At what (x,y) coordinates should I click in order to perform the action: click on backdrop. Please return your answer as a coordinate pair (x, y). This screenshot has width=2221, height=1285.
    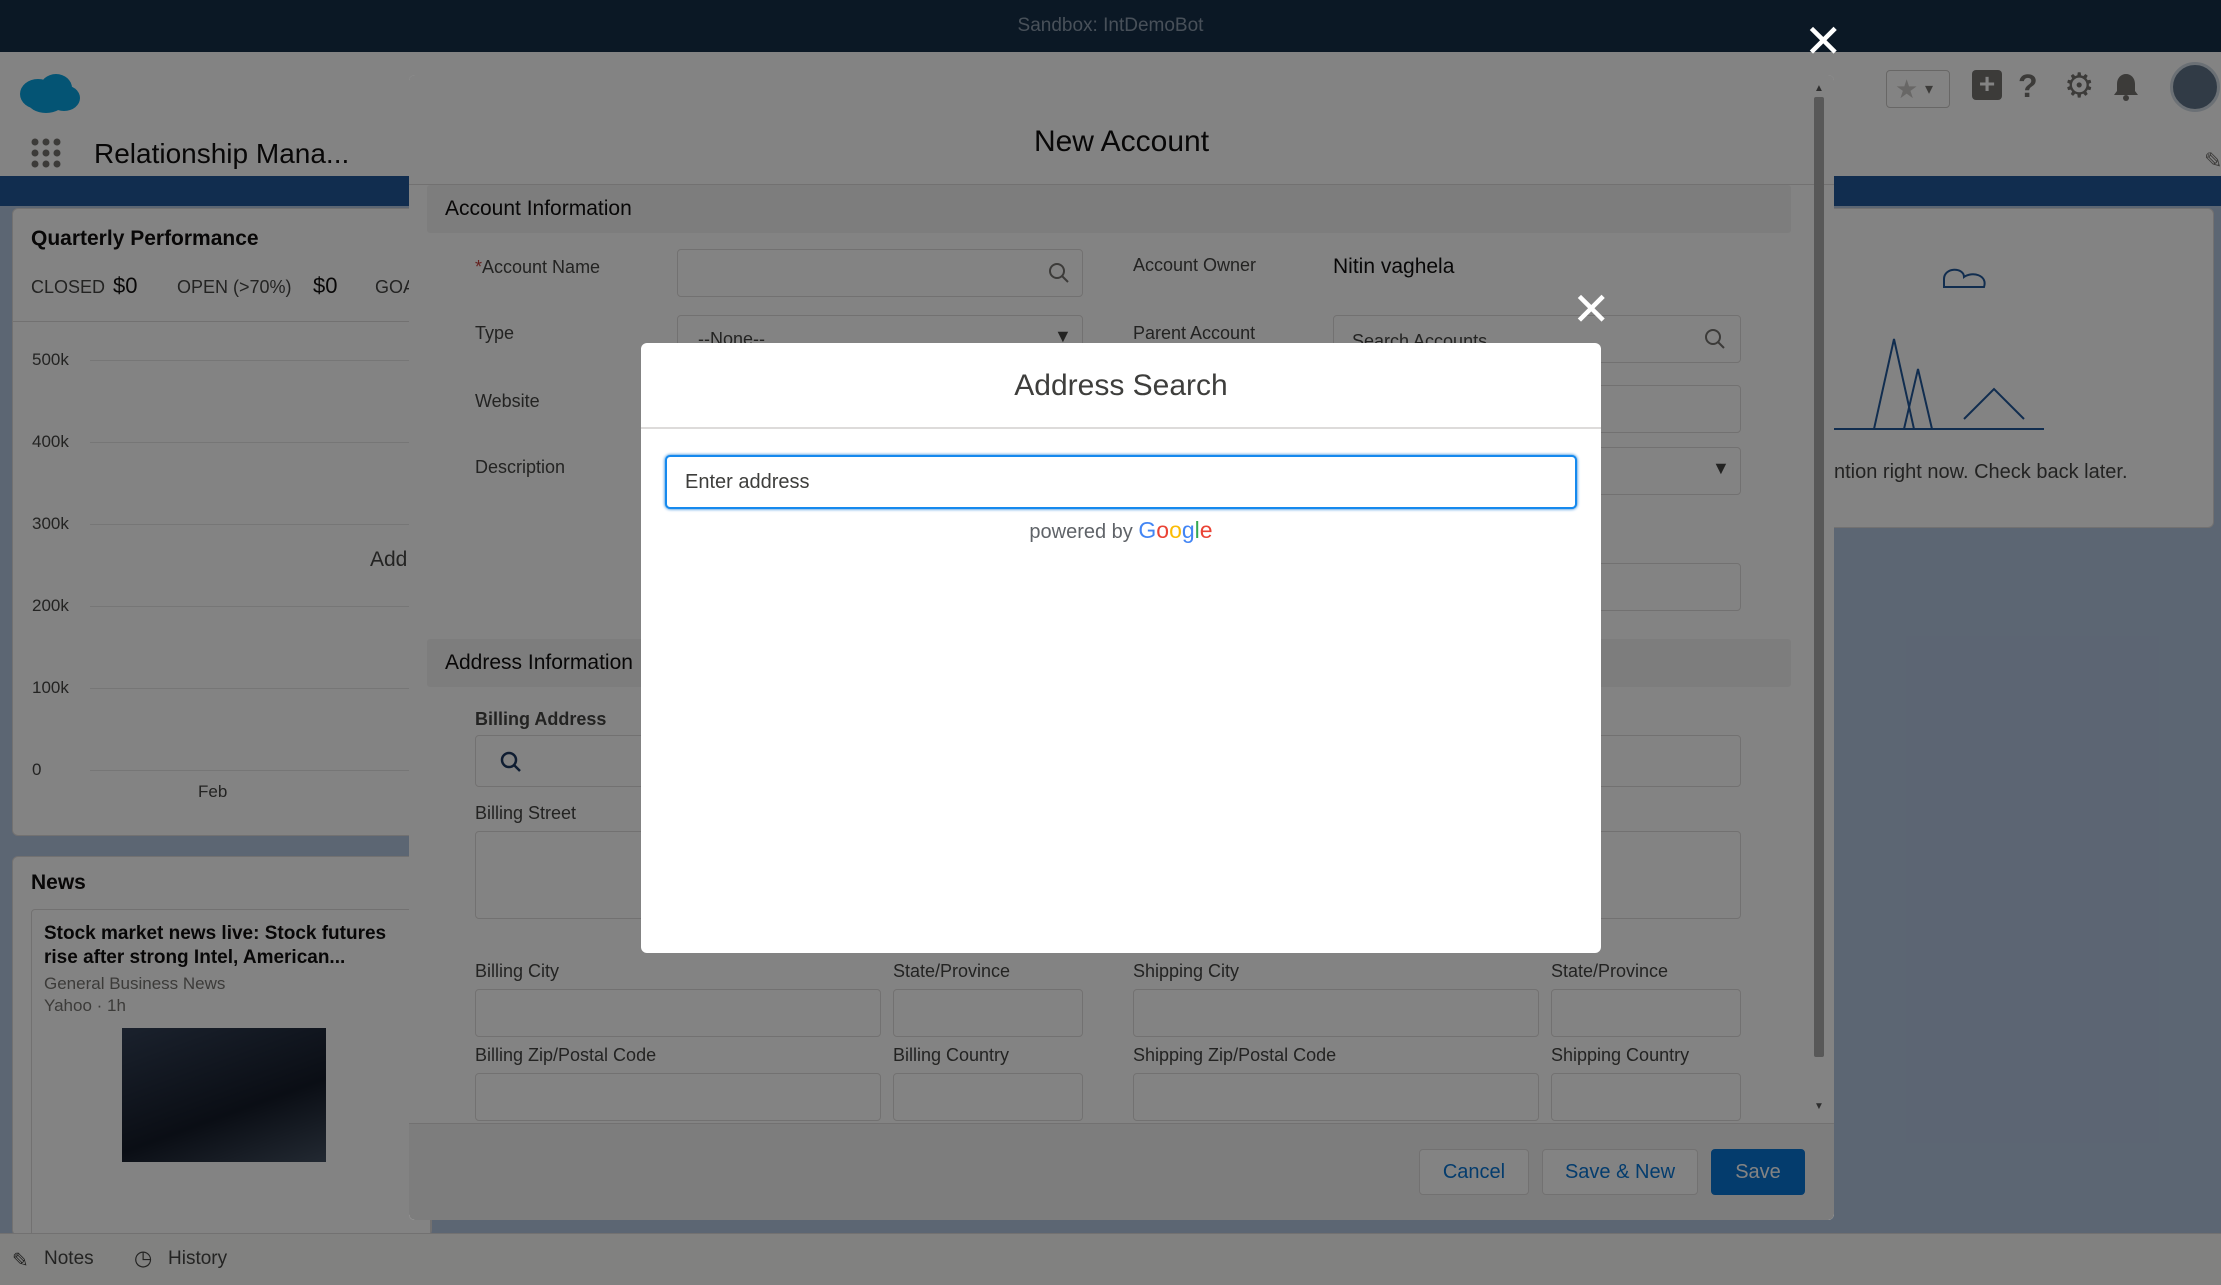
    Looking at the image, I should click on (1110, 26).